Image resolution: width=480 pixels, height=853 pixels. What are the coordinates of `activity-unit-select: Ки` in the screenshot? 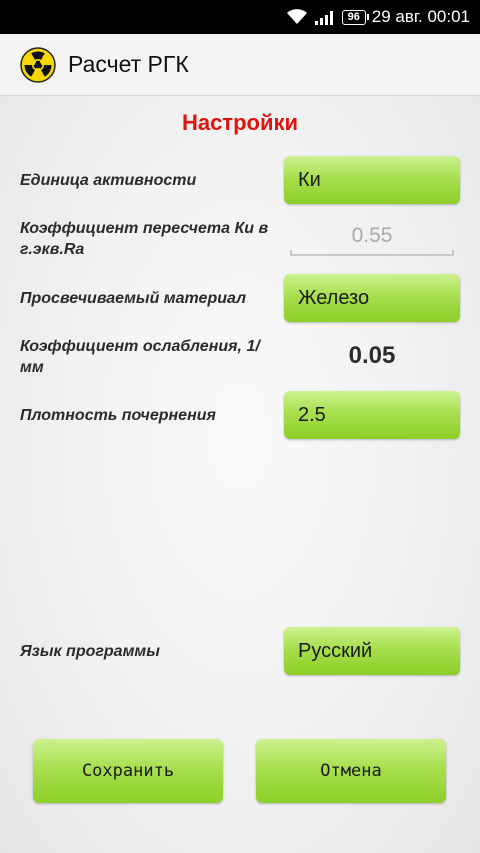 It's located at (372, 180).